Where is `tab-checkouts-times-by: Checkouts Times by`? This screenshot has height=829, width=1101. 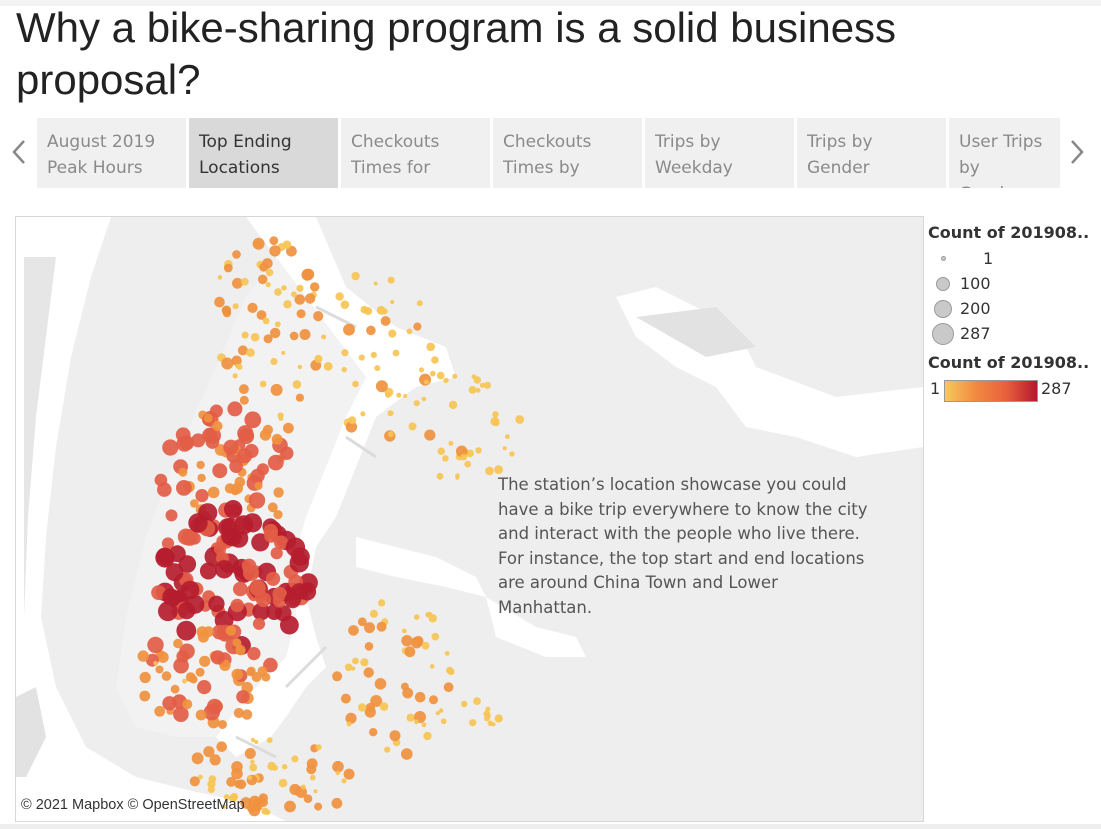
tab-checkouts-times-by: Checkouts Times by is located at coordinates (567, 153).